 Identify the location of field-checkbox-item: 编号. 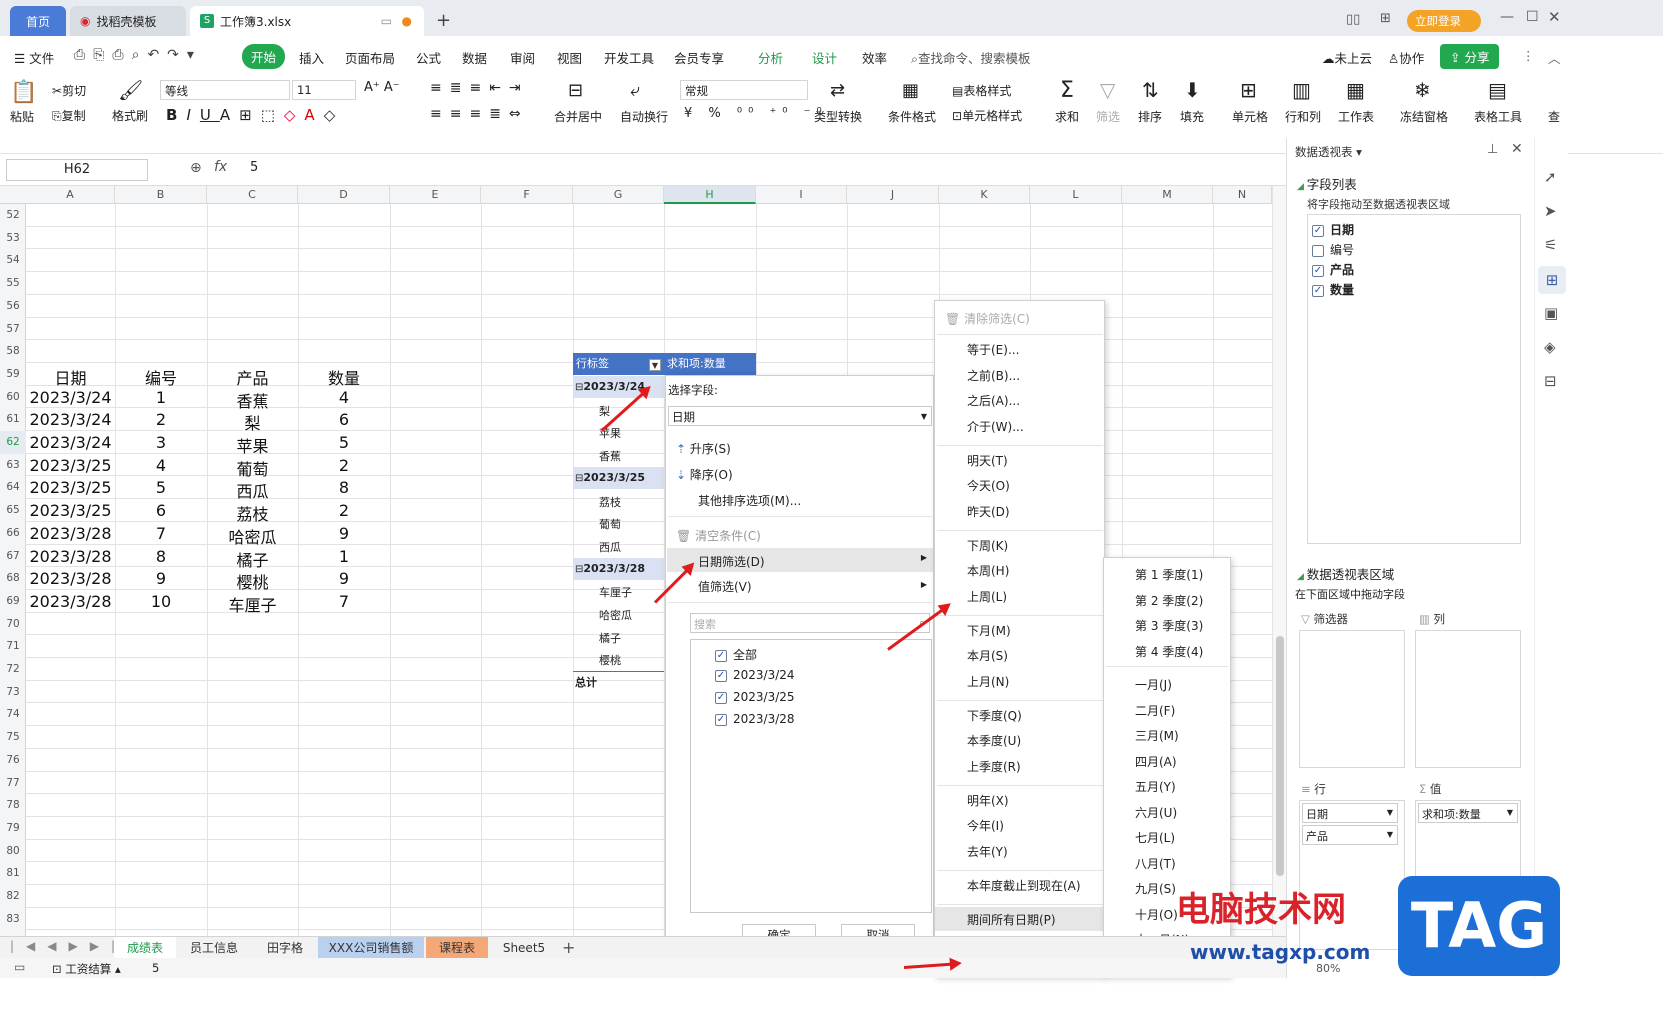
(1333, 249).